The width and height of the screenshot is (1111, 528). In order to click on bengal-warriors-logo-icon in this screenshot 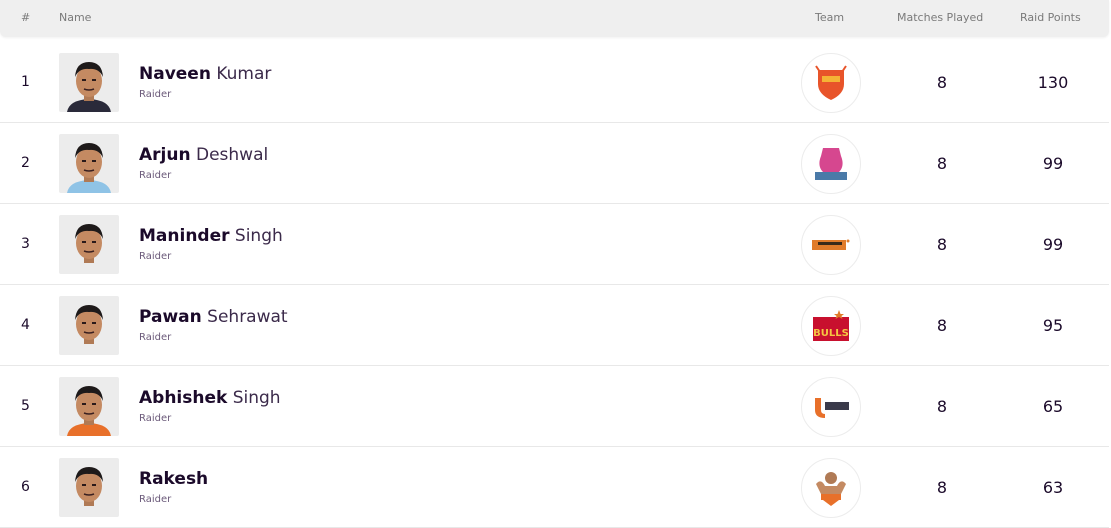, I will do `click(831, 244)`.